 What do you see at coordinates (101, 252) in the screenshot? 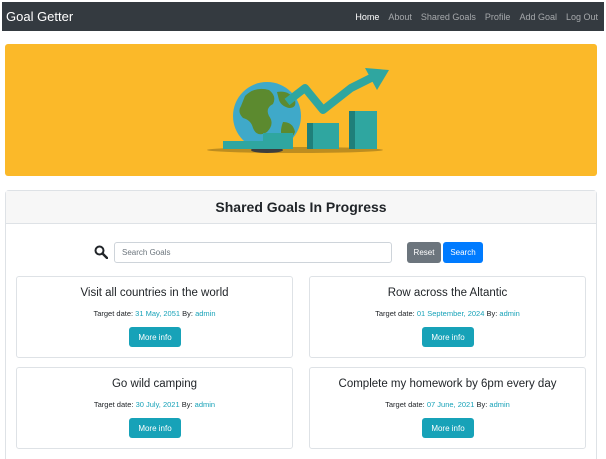
I see `search-icon` at bounding box center [101, 252].